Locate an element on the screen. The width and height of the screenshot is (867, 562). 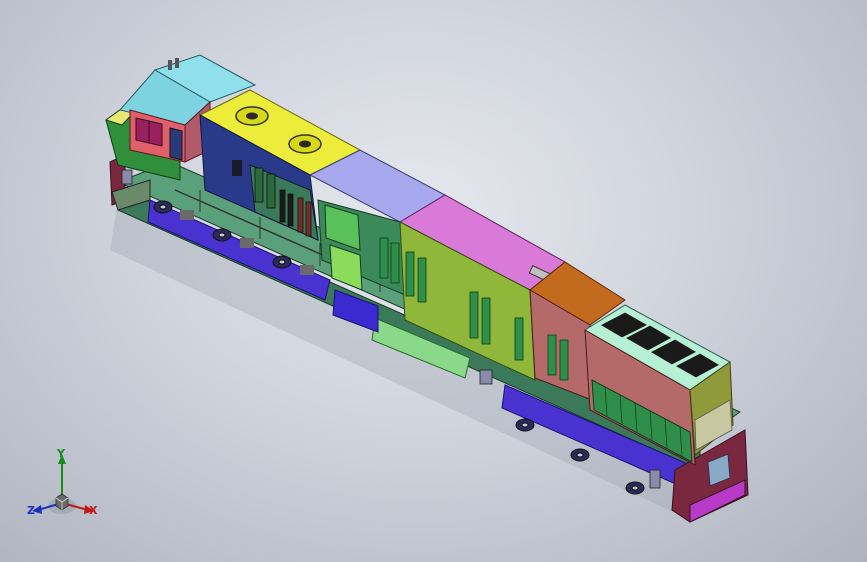
x-axis-label: X is located at coordinates (93, 510).